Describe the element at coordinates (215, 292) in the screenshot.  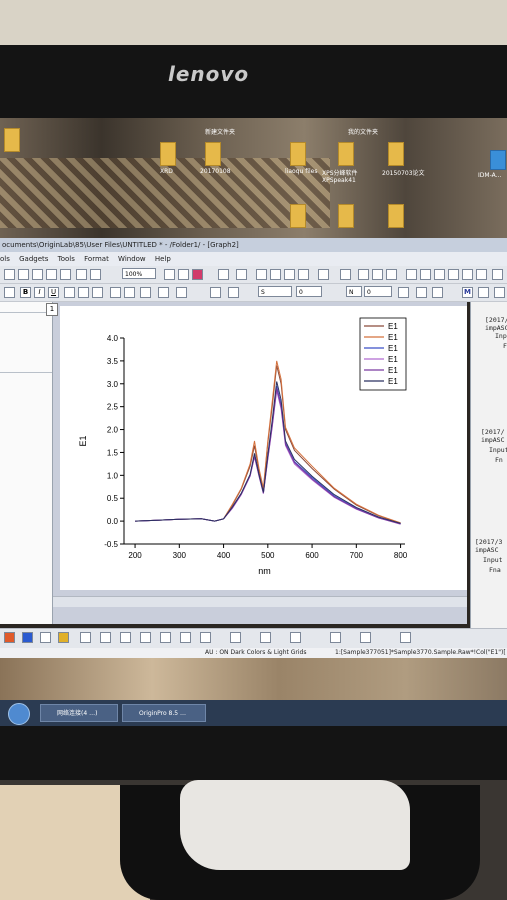
I see `line-color-button` at that location.